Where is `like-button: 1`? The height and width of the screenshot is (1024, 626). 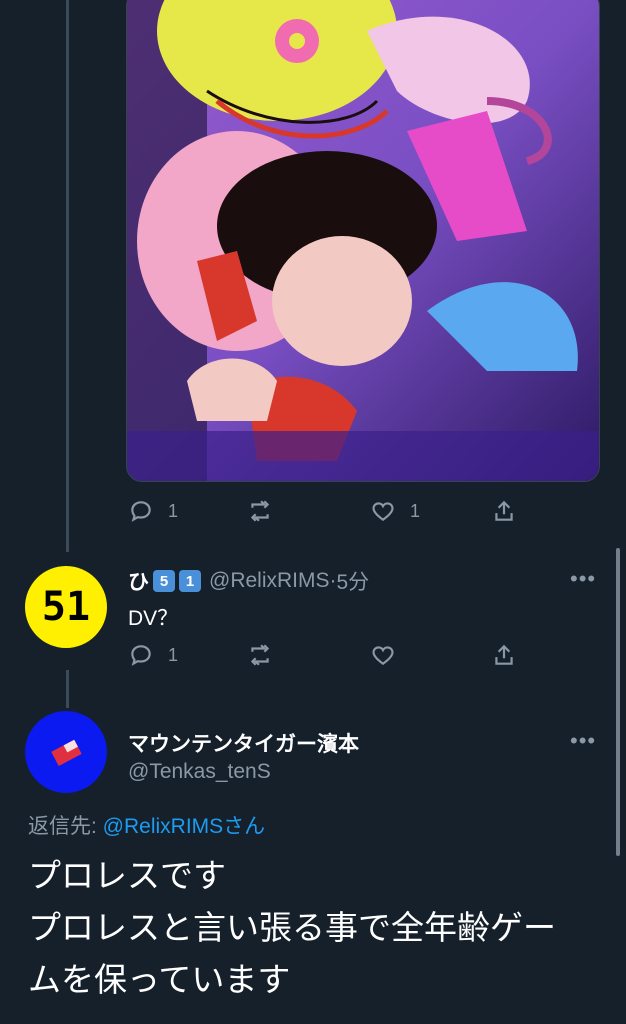
like-button: 1 is located at coordinates (395, 511).